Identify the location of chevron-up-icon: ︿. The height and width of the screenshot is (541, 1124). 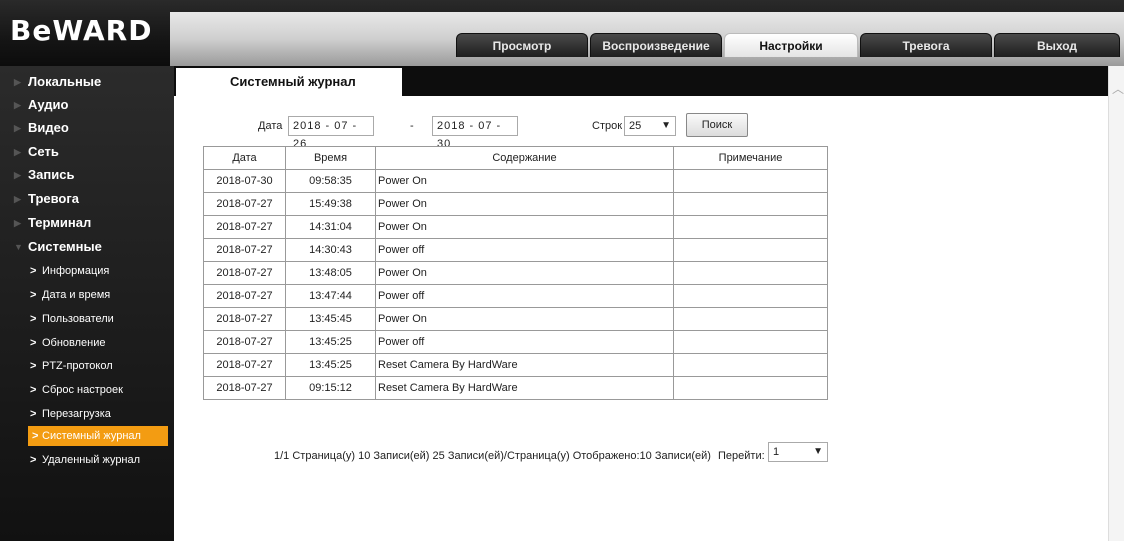
(1118, 88).